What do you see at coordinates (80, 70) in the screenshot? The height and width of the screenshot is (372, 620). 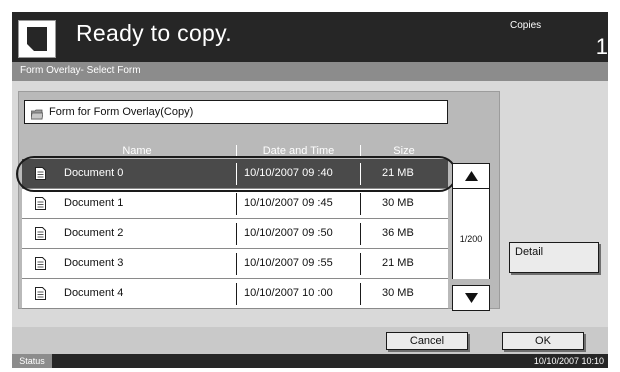 I see `screen-title: Form Overlay- Select Form` at bounding box center [80, 70].